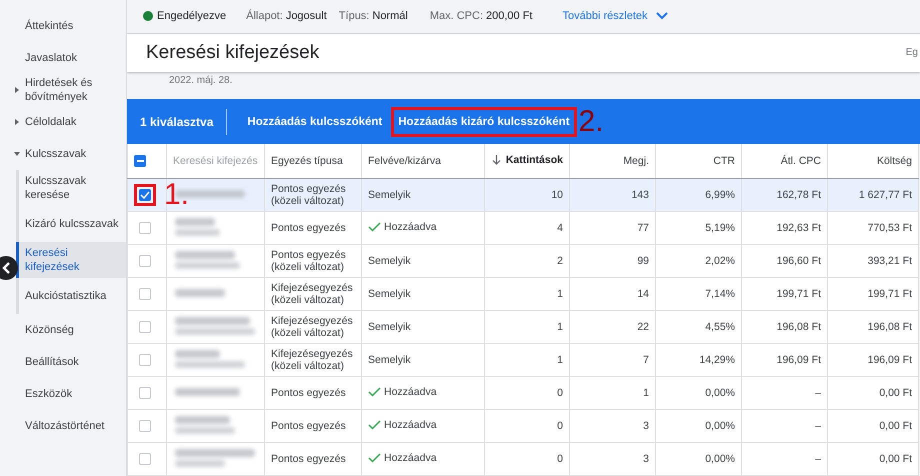  I want to click on field-label: Állapot:, so click(264, 16).